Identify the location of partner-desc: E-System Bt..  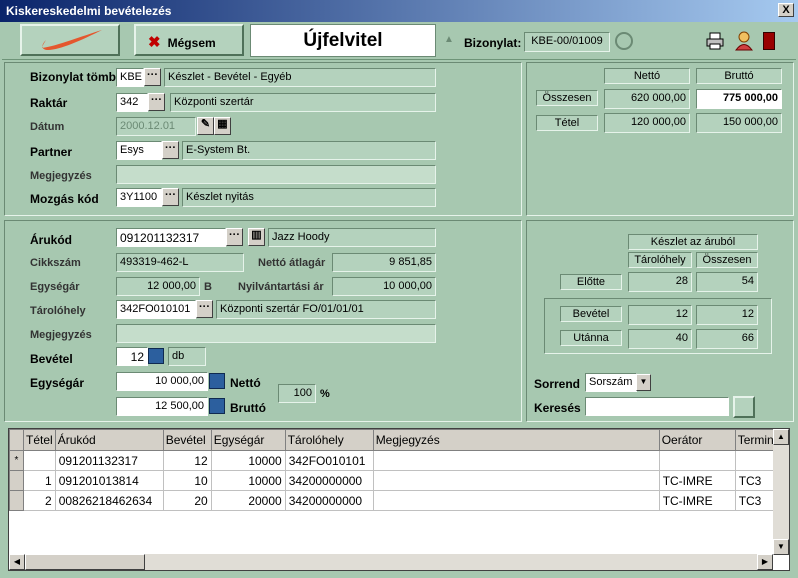
(309, 150).